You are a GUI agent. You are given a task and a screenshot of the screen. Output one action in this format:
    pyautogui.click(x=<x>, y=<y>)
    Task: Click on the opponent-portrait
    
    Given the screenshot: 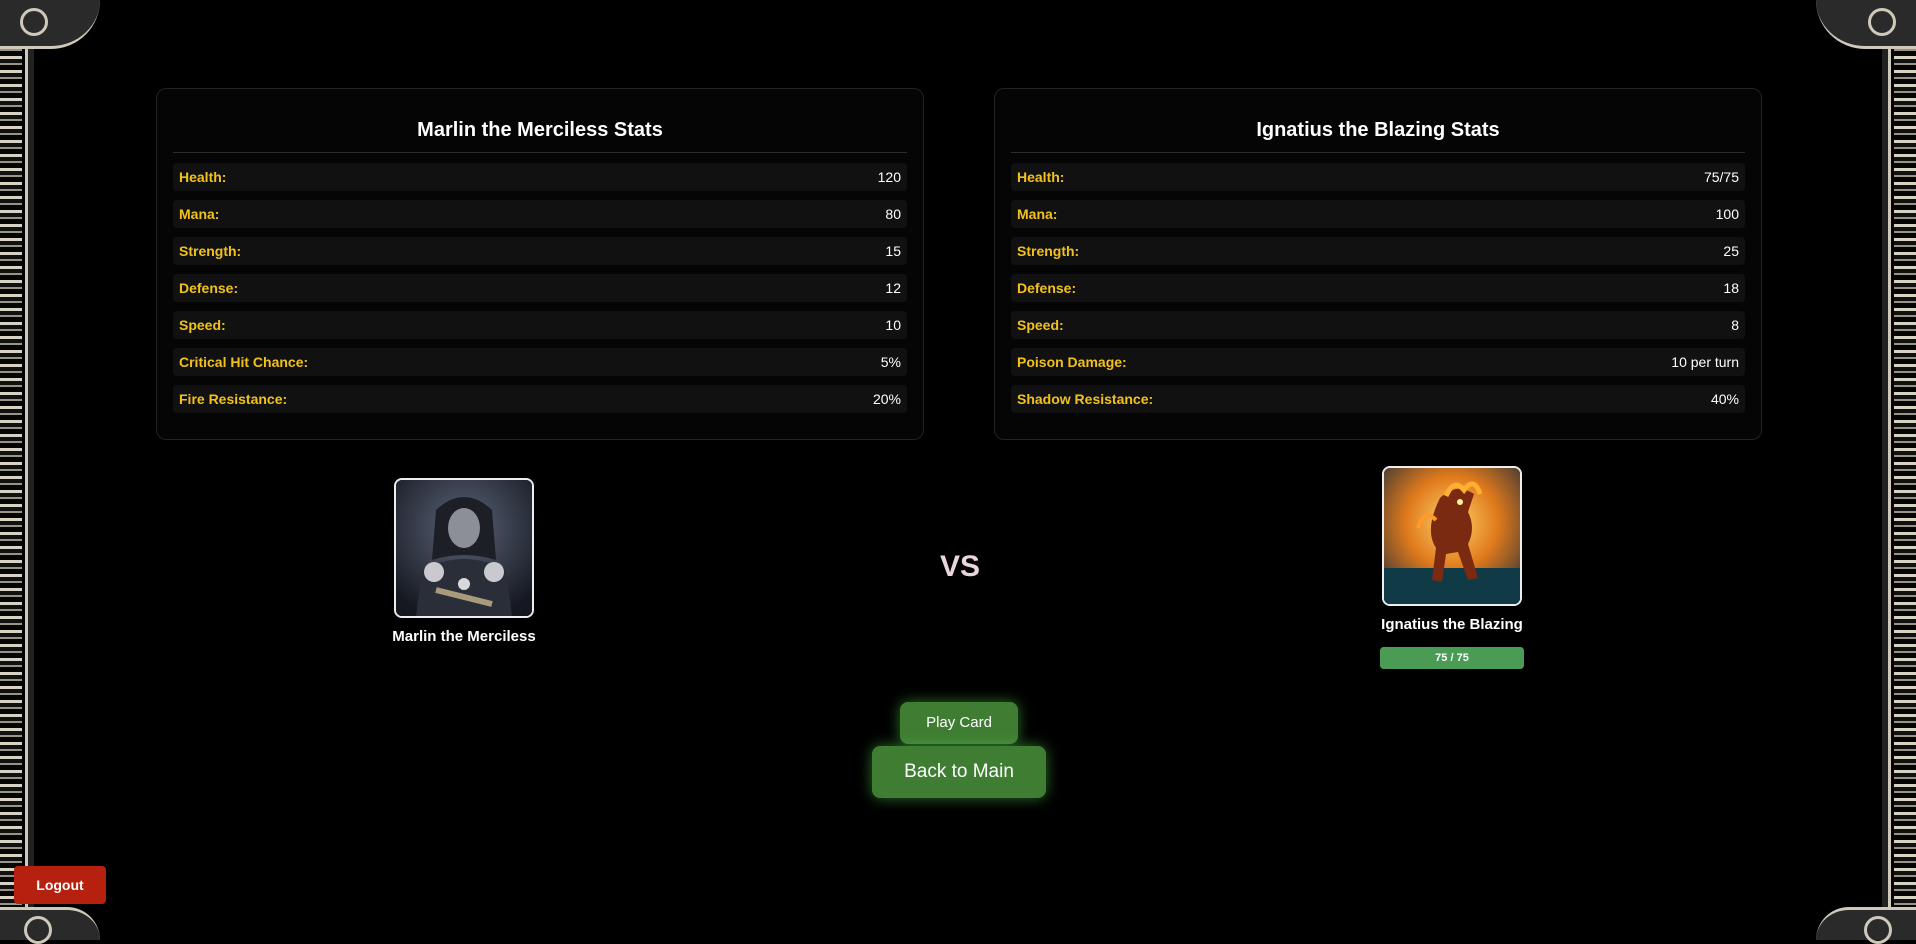 What is the action you would take?
    pyautogui.click(x=1452, y=536)
    